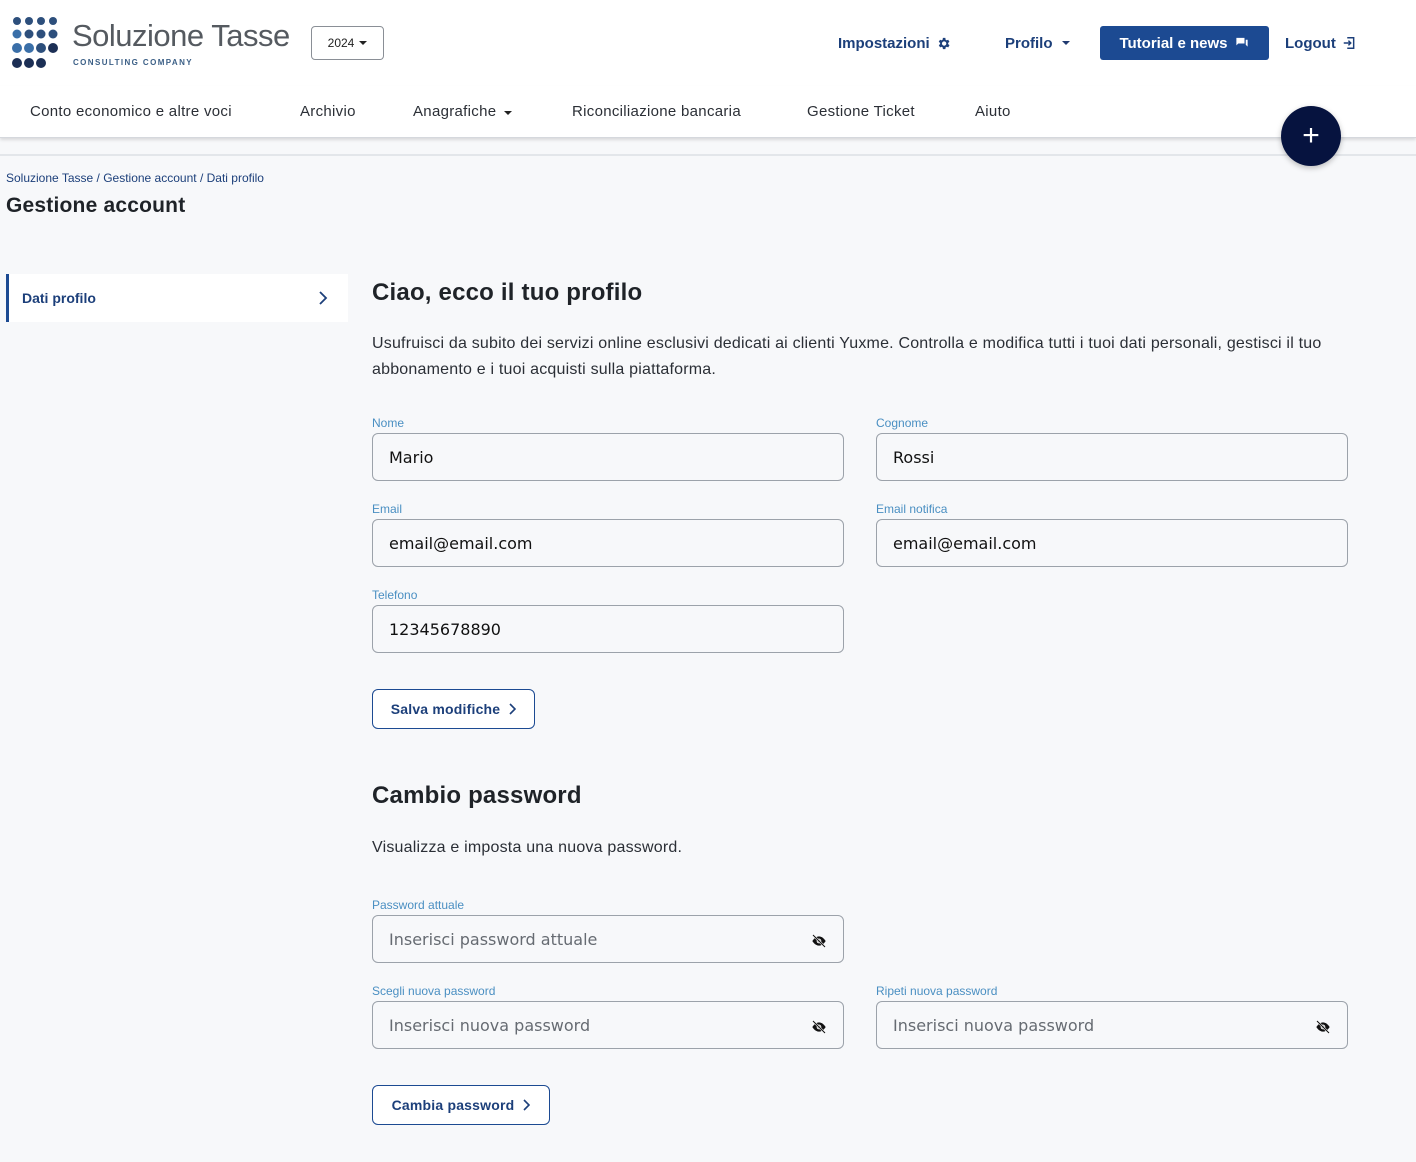 This screenshot has height=1162, width=1416. Describe the element at coordinates (388, 423) in the screenshot. I see `nome-label: Nome` at that location.